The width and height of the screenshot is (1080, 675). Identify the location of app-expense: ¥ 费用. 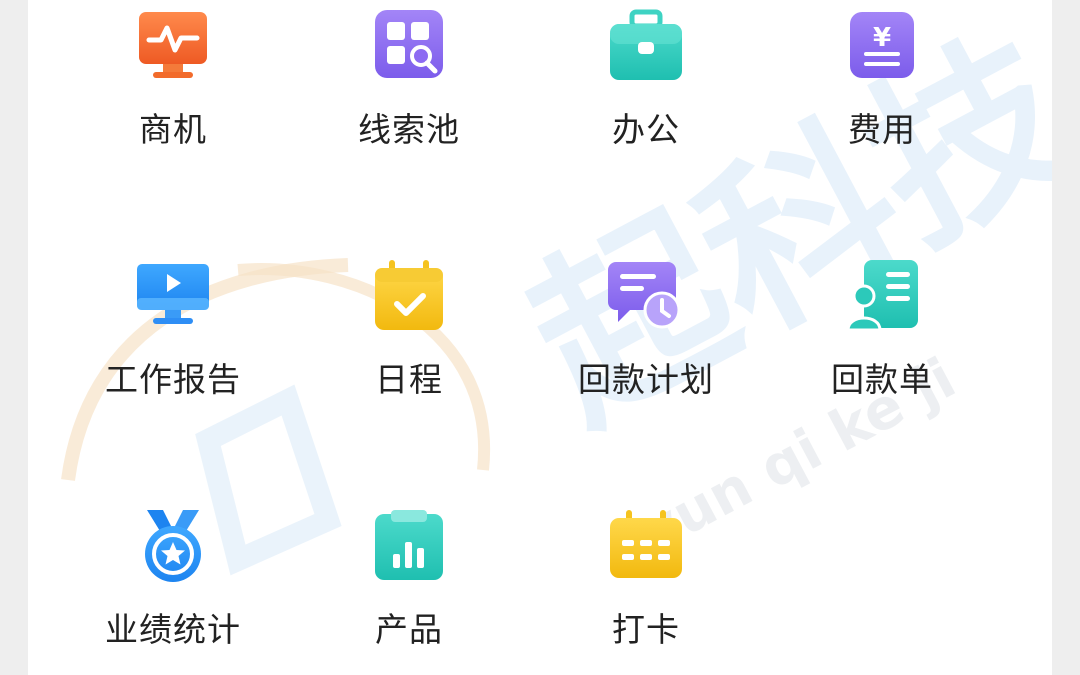
(882, 108).